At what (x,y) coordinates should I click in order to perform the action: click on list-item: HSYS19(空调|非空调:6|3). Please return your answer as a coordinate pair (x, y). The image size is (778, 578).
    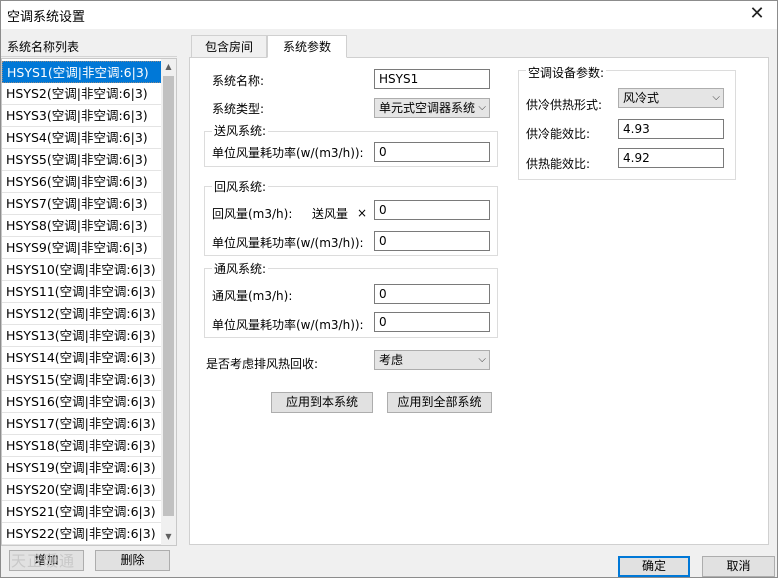
    Looking at the image, I should click on (82, 468).